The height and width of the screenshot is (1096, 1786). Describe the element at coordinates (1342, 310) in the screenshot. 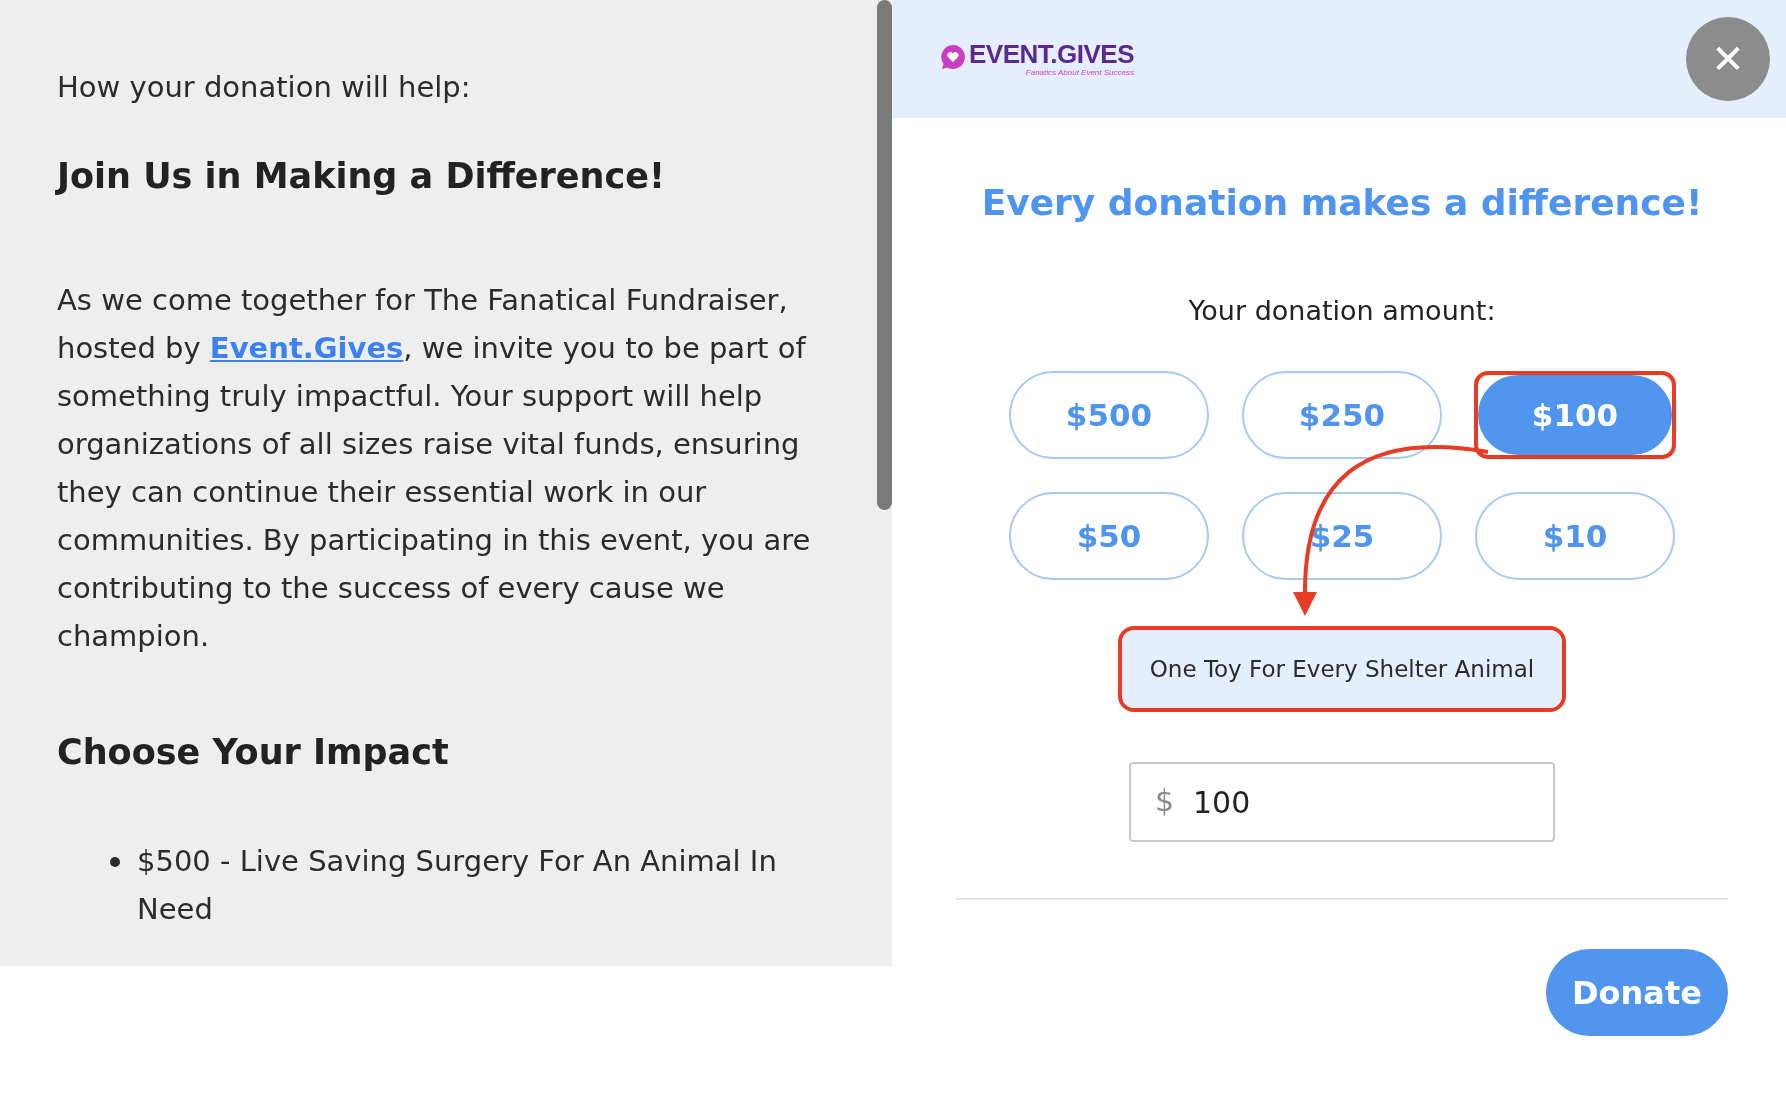

I see `amount-label: Your donation amount:` at that location.